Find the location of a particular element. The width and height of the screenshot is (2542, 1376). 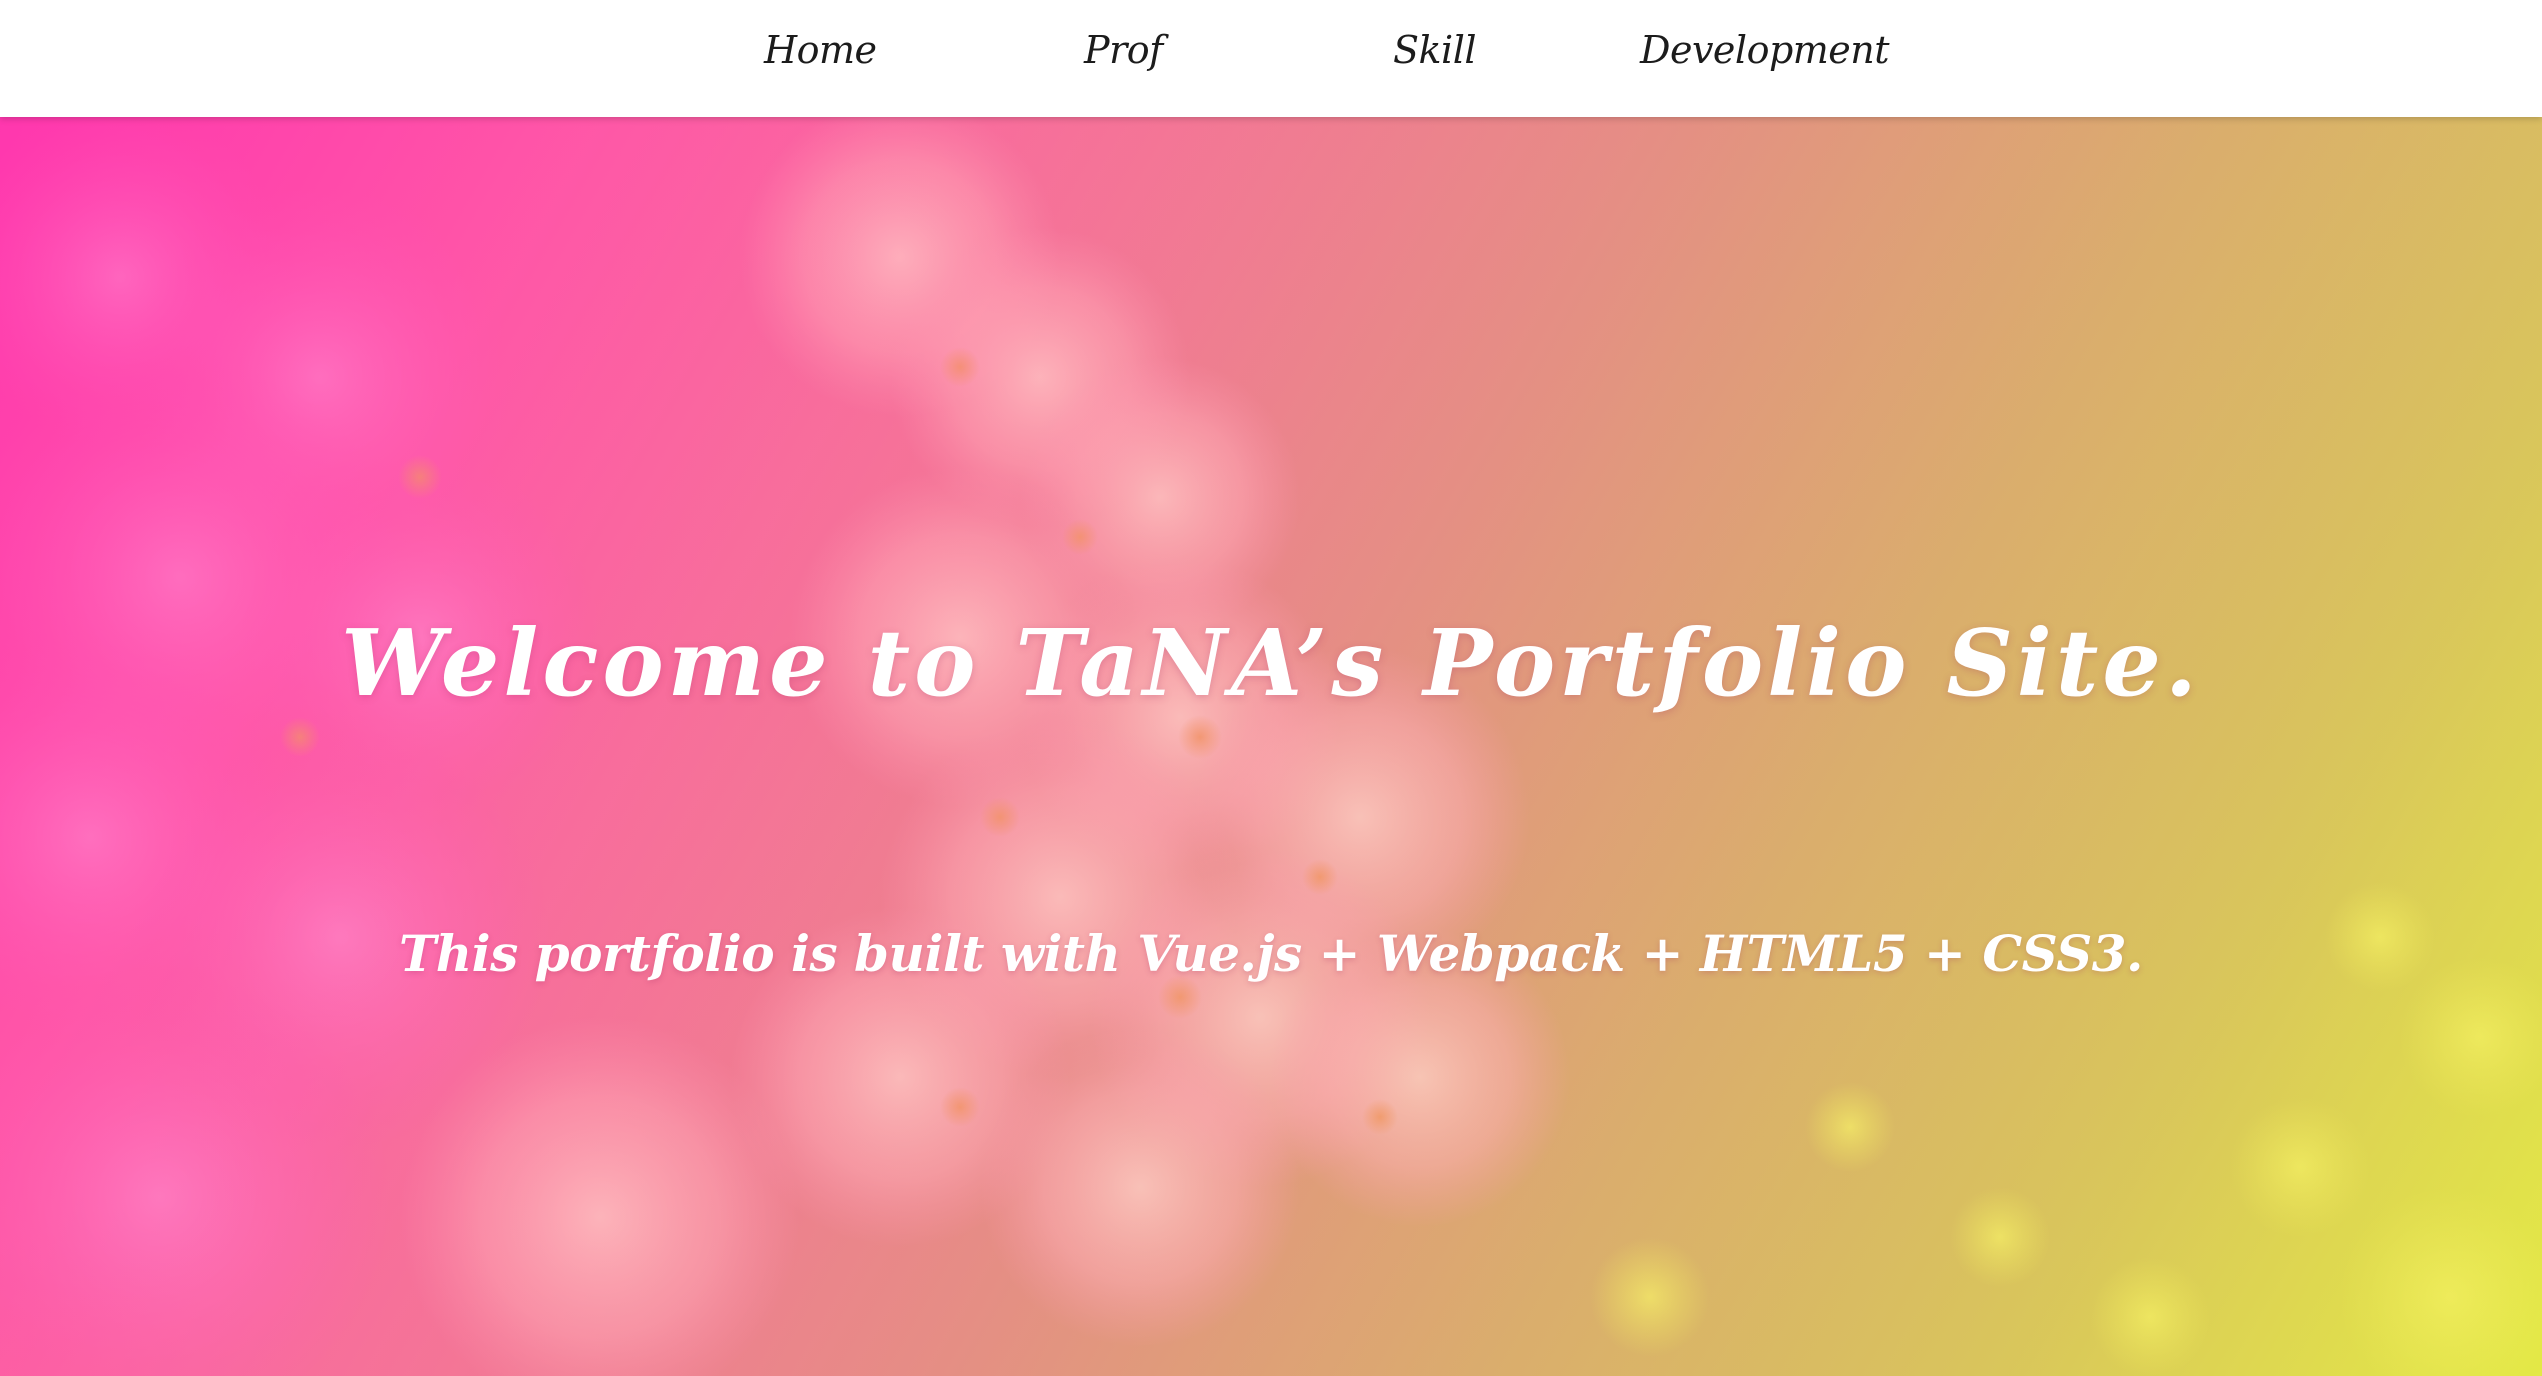

nav-link-home: Home is located at coordinates (820, 50).